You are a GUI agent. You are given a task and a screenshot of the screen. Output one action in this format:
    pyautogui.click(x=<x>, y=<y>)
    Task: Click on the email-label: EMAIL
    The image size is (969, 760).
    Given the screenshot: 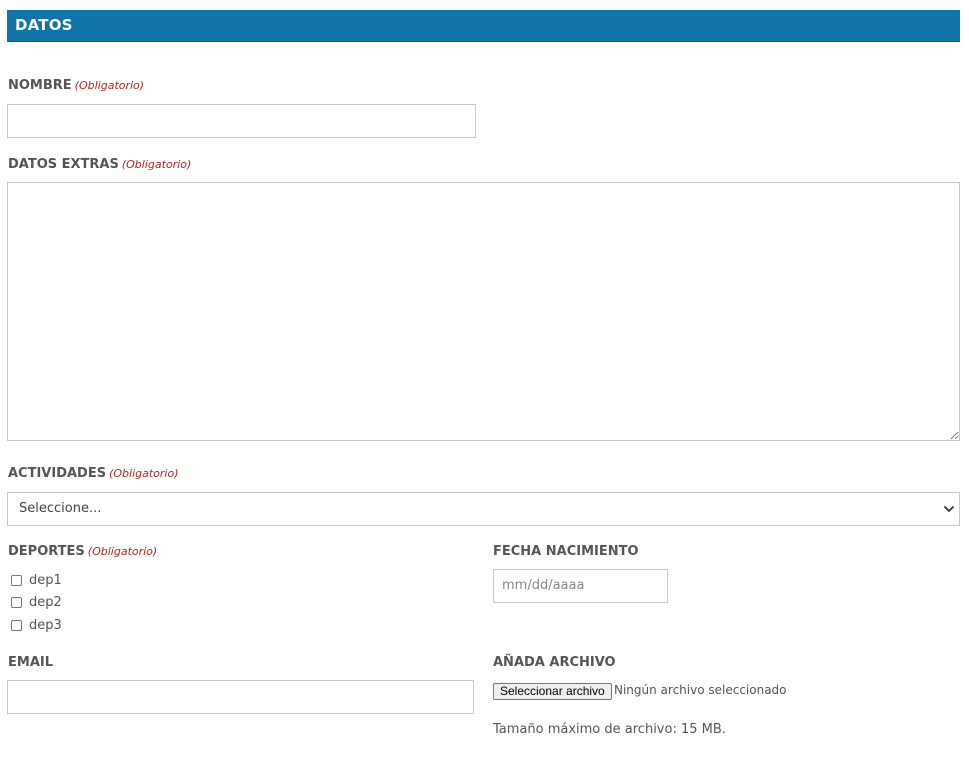 What is the action you would take?
    pyautogui.click(x=30, y=662)
    